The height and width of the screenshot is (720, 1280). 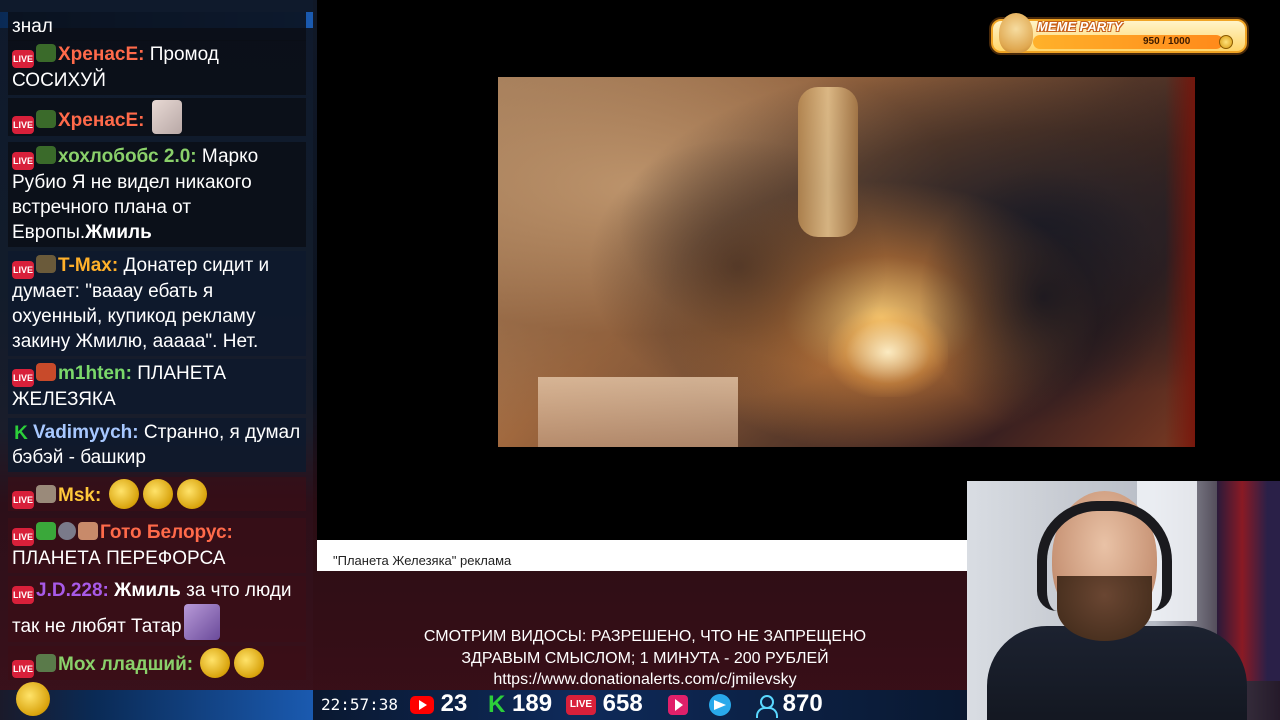 What do you see at coordinates (766, 706) in the screenshot?
I see `viewers-icon` at bounding box center [766, 706].